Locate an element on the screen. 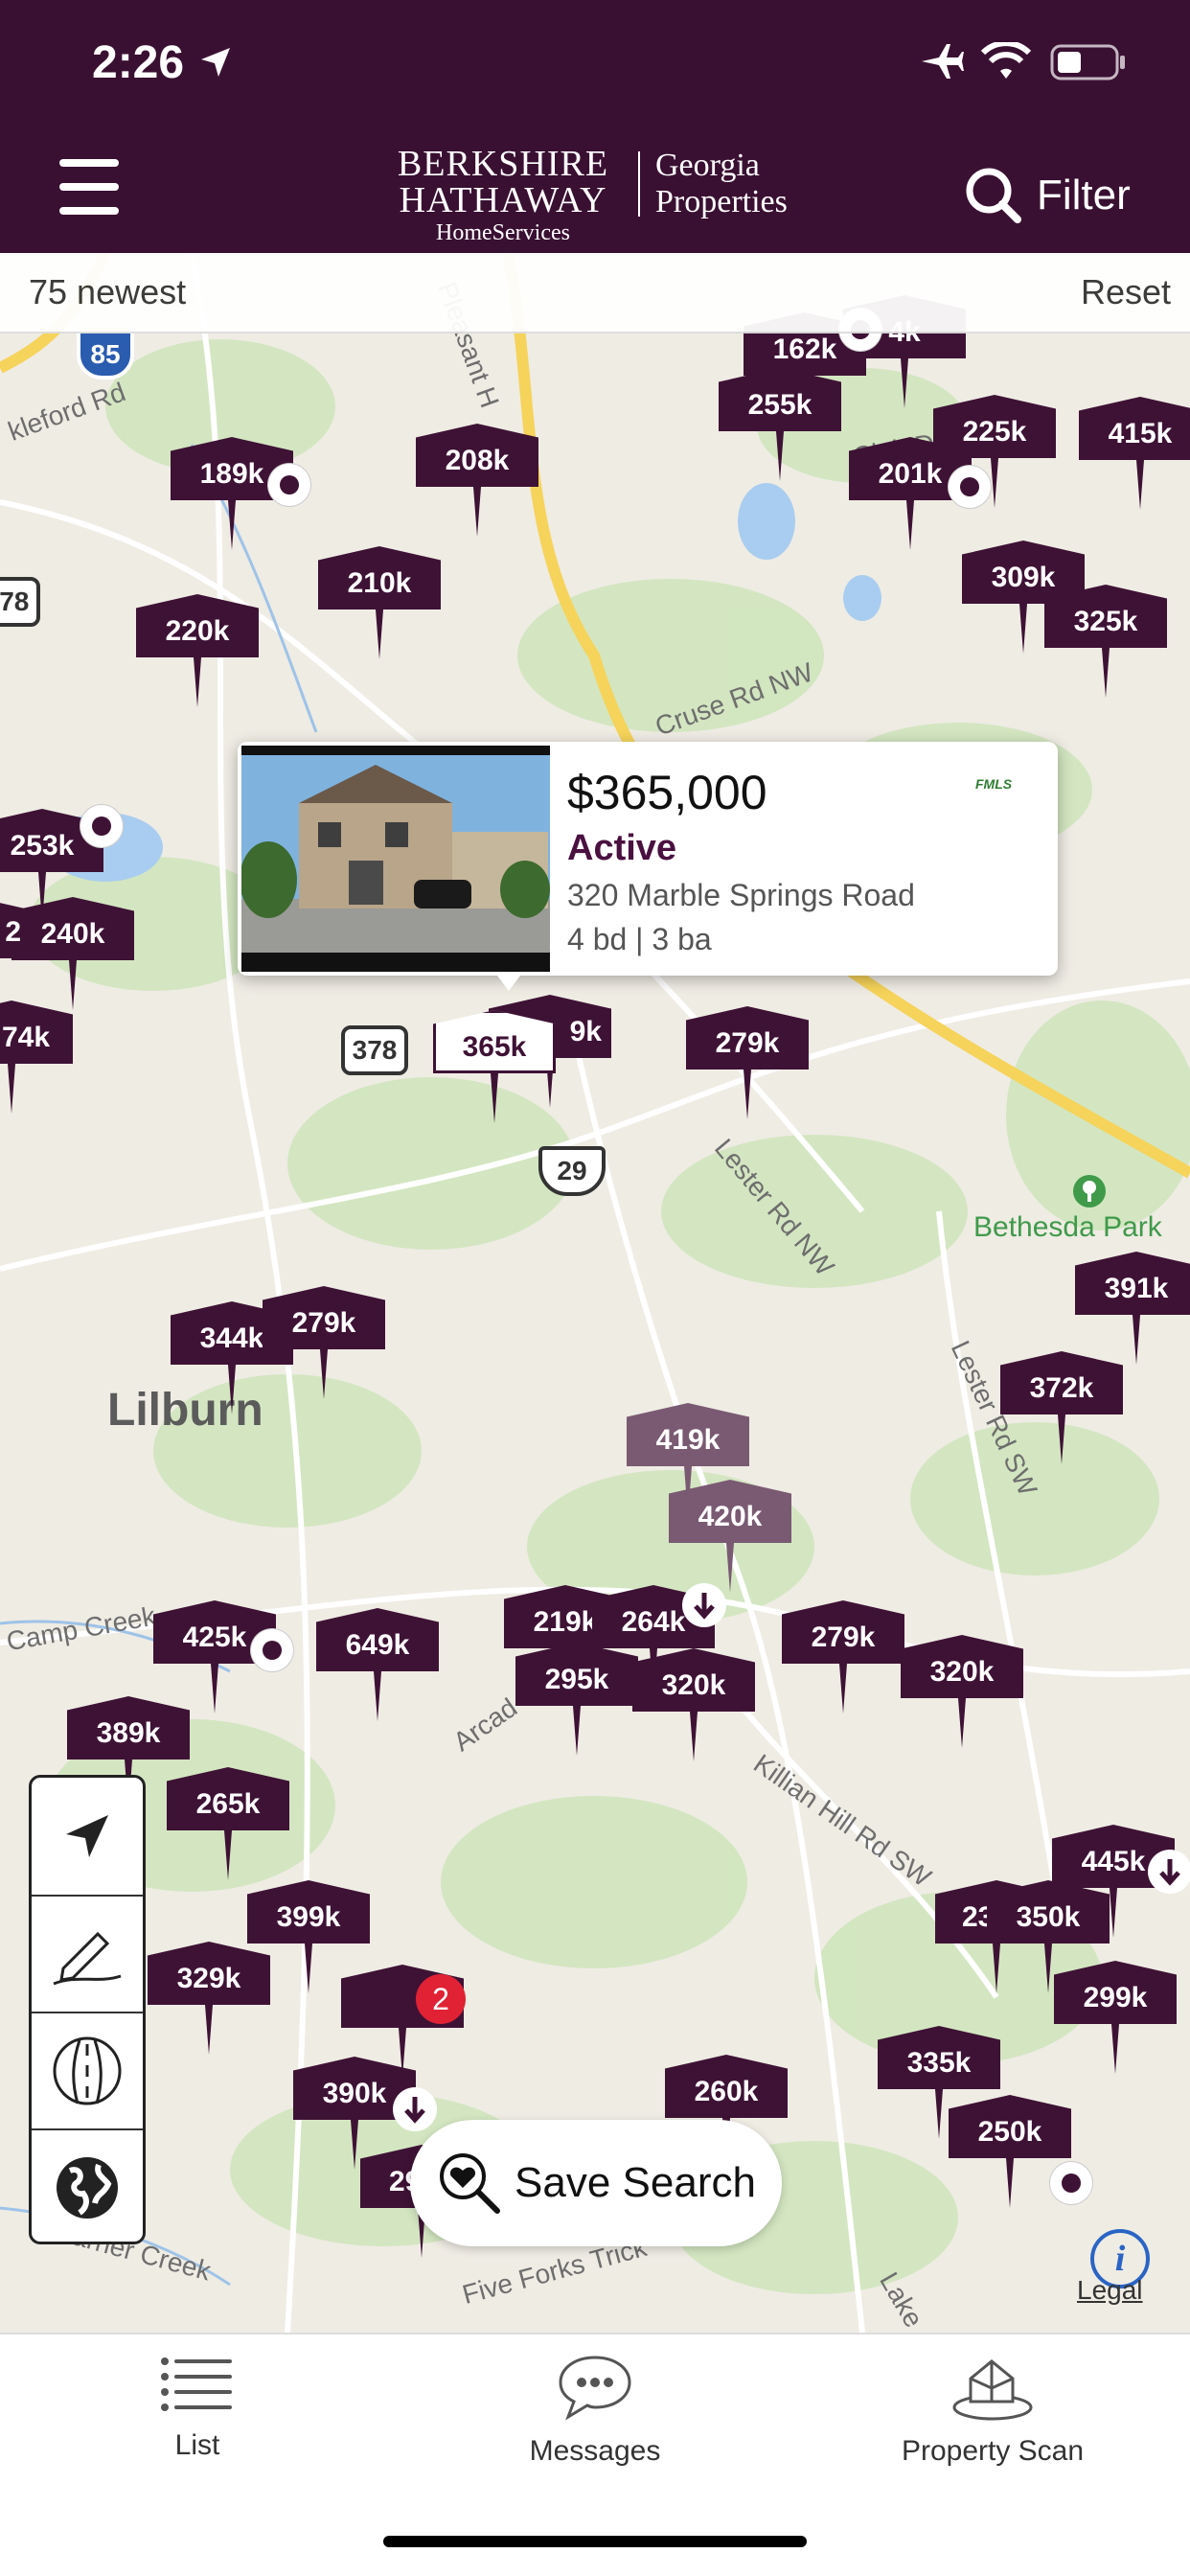 This screenshot has width=1190, height=2576. us-route-shield: 29 is located at coordinates (572, 1171).